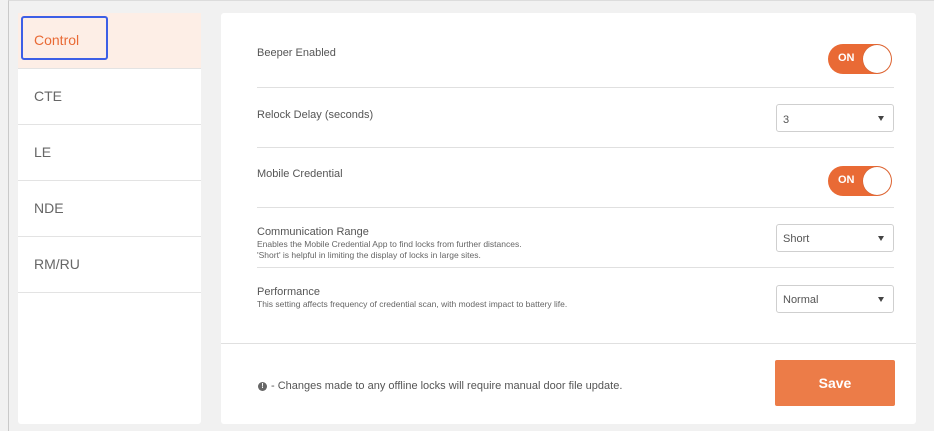  I want to click on info-icon: !, so click(262, 386).